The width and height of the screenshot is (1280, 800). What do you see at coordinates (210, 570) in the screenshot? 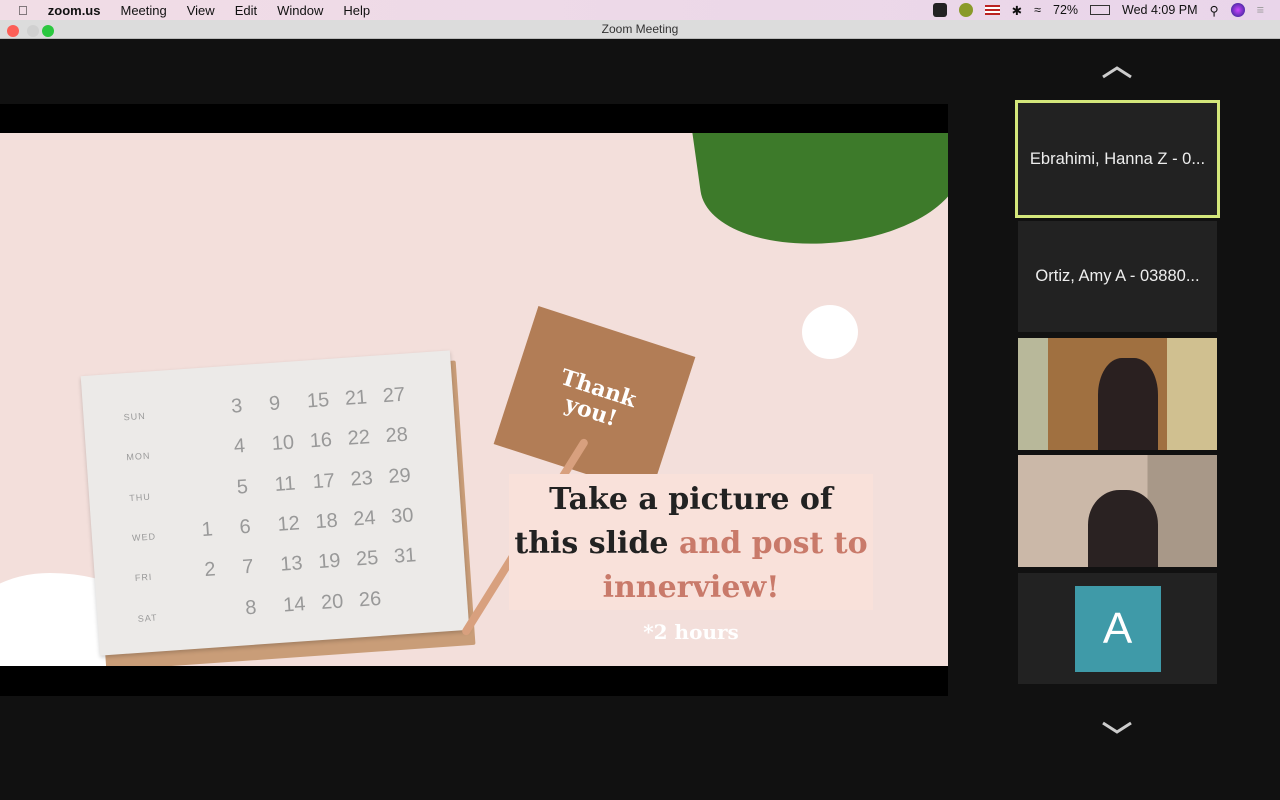
I see `calendar-date: 2` at bounding box center [210, 570].